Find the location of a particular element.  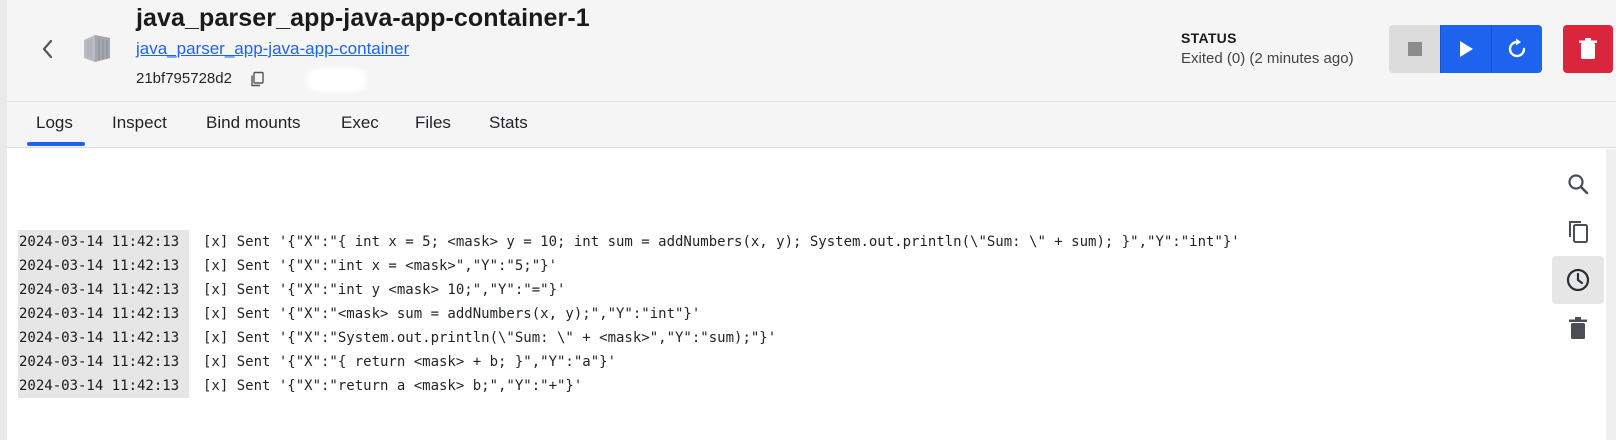

stop-icon is located at coordinates (1414, 49).